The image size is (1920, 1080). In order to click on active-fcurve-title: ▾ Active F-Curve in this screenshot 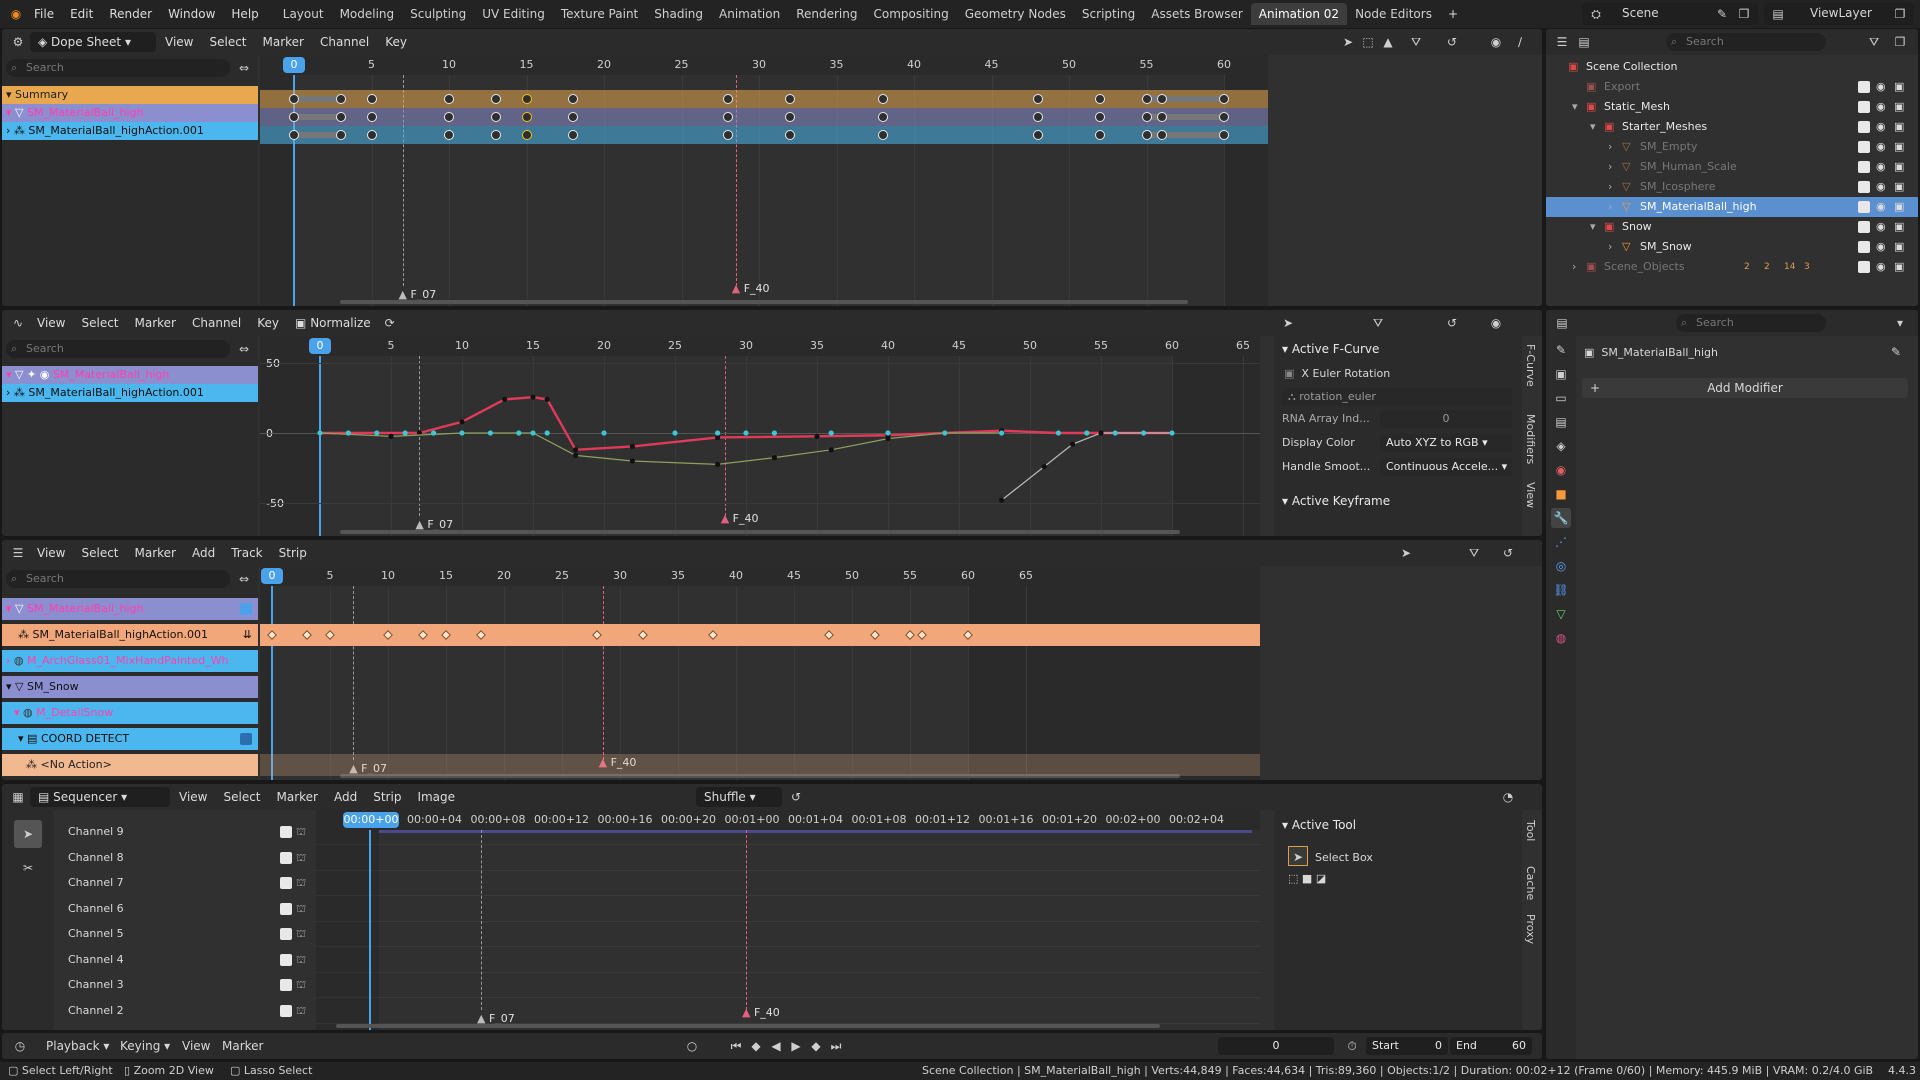, I will do `click(1330, 349)`.